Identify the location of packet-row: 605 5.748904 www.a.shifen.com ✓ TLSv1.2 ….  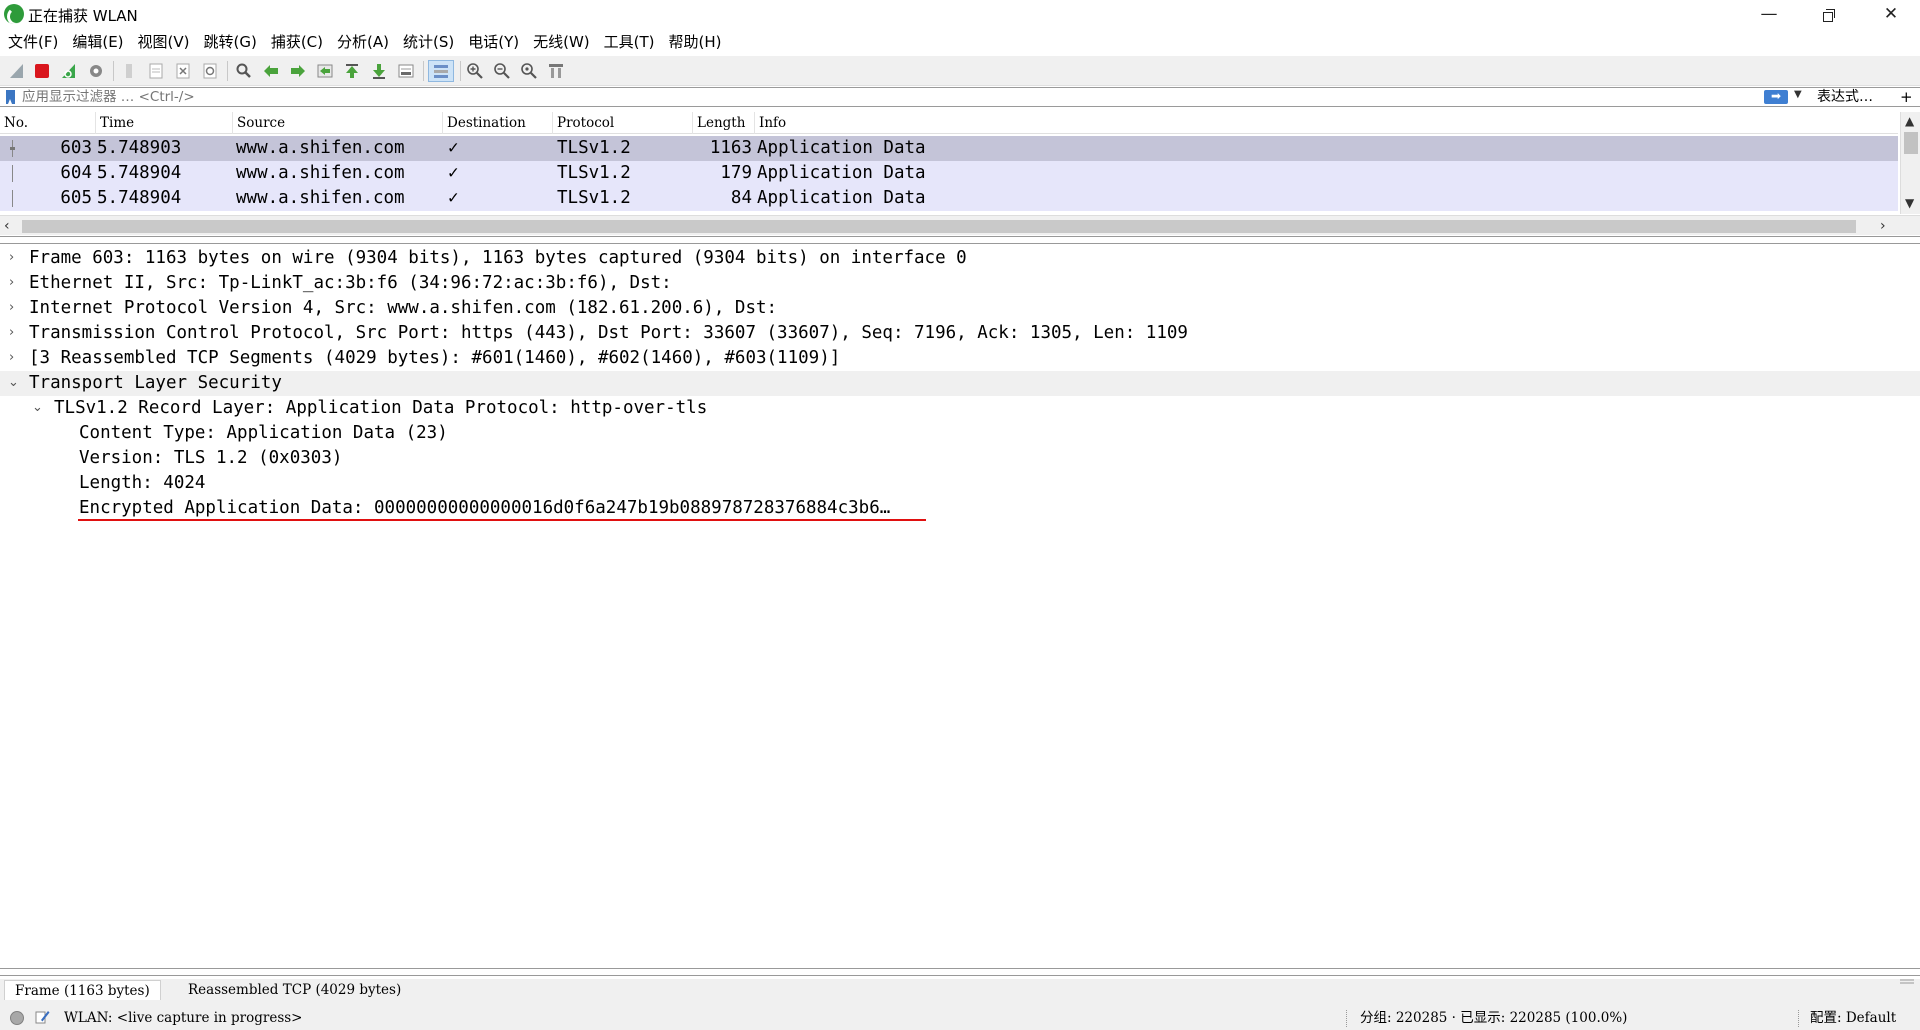
(949, 198).